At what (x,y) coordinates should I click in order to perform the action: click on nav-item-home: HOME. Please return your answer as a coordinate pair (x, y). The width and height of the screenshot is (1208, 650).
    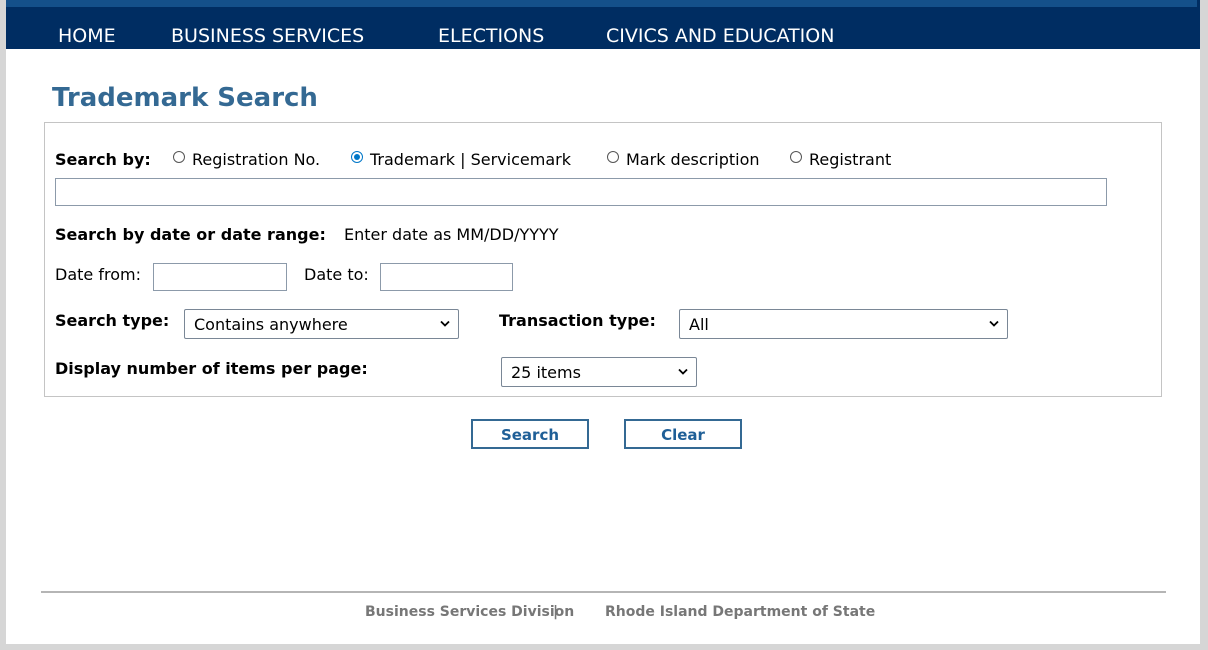
    Looking at the image, I should click on (87, 36).